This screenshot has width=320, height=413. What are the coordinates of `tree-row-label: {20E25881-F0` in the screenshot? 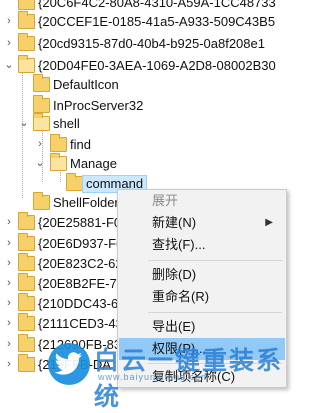 It's located at (80, 222).